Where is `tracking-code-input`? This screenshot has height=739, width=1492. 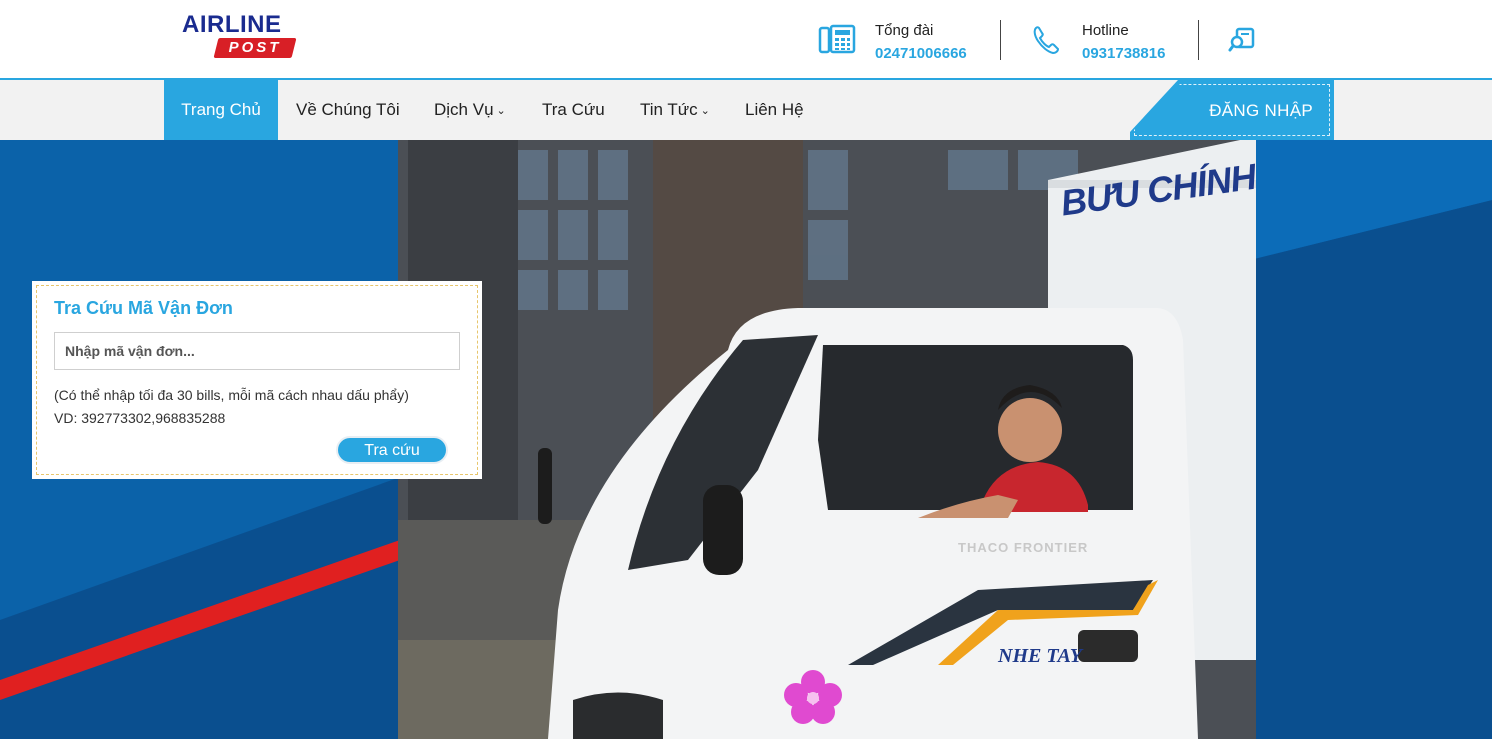 tracking-code-input is located at coordinates (257, 351).